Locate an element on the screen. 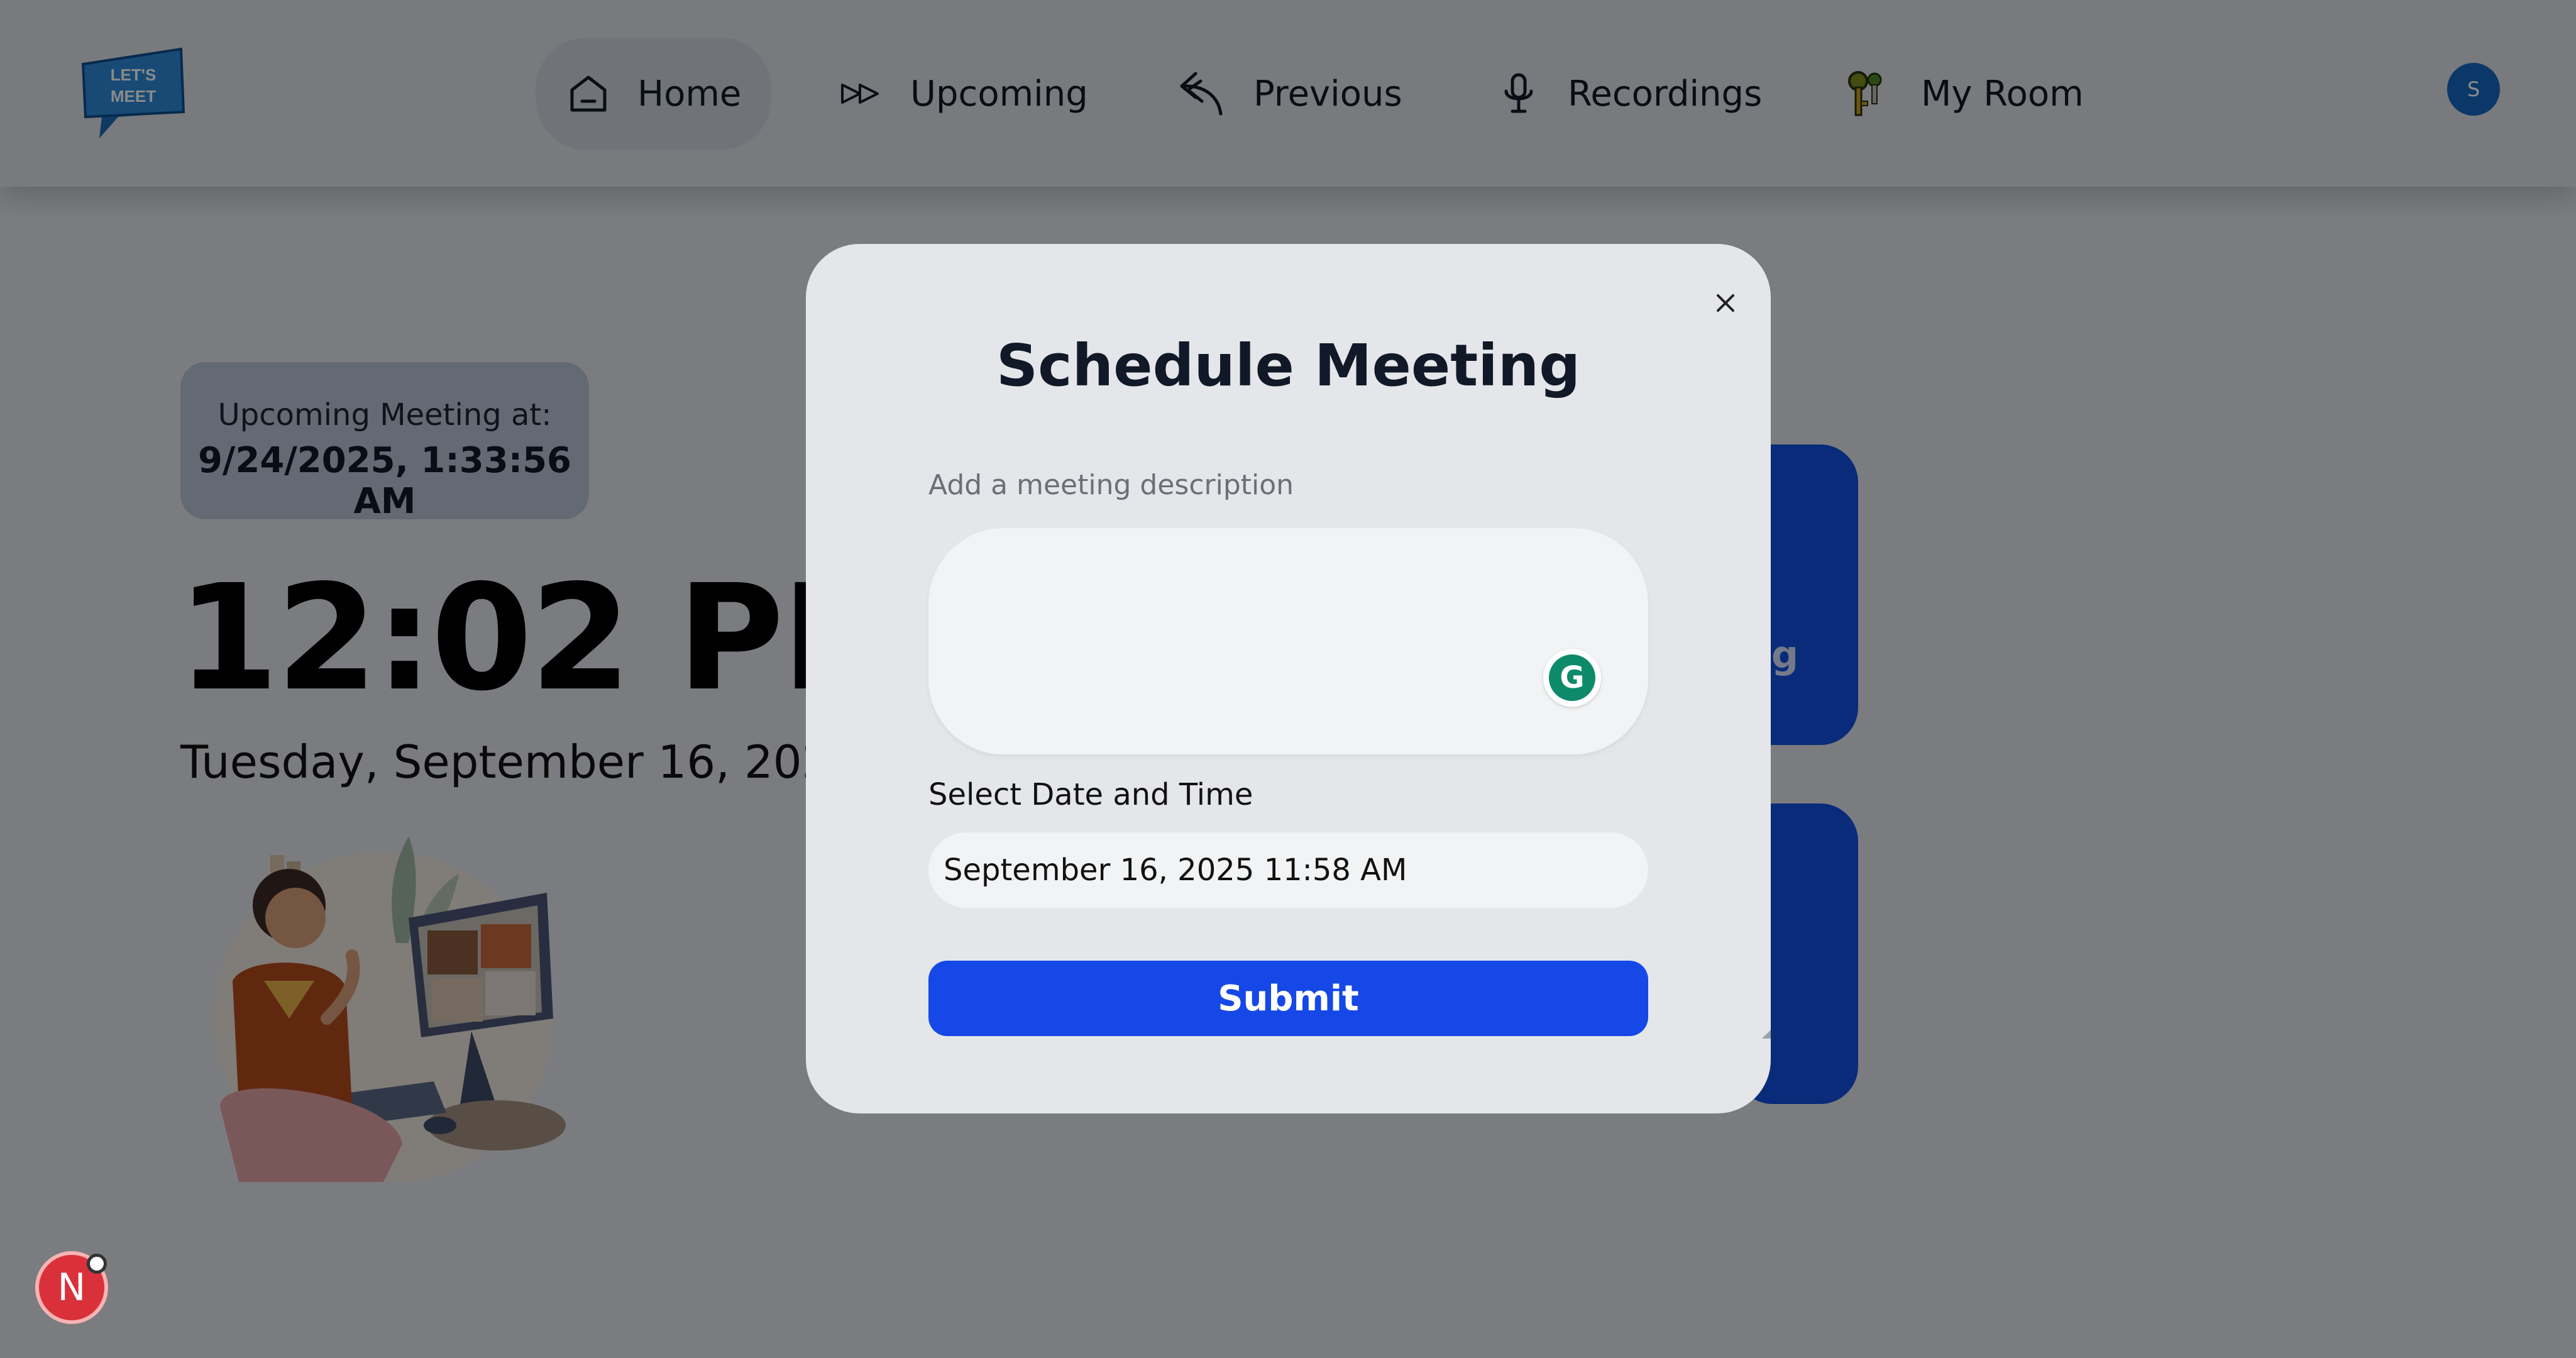 This screenshot has height=1358, width=2576. grammarly-button: G is located at coordinates (1572, 678).